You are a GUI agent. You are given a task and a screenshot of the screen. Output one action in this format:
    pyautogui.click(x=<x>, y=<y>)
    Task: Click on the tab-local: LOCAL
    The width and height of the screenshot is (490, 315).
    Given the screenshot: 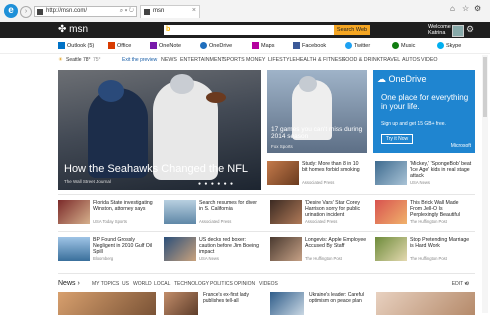 What is the action you would take?
    pyautogui.click(x=162, y=284)
    